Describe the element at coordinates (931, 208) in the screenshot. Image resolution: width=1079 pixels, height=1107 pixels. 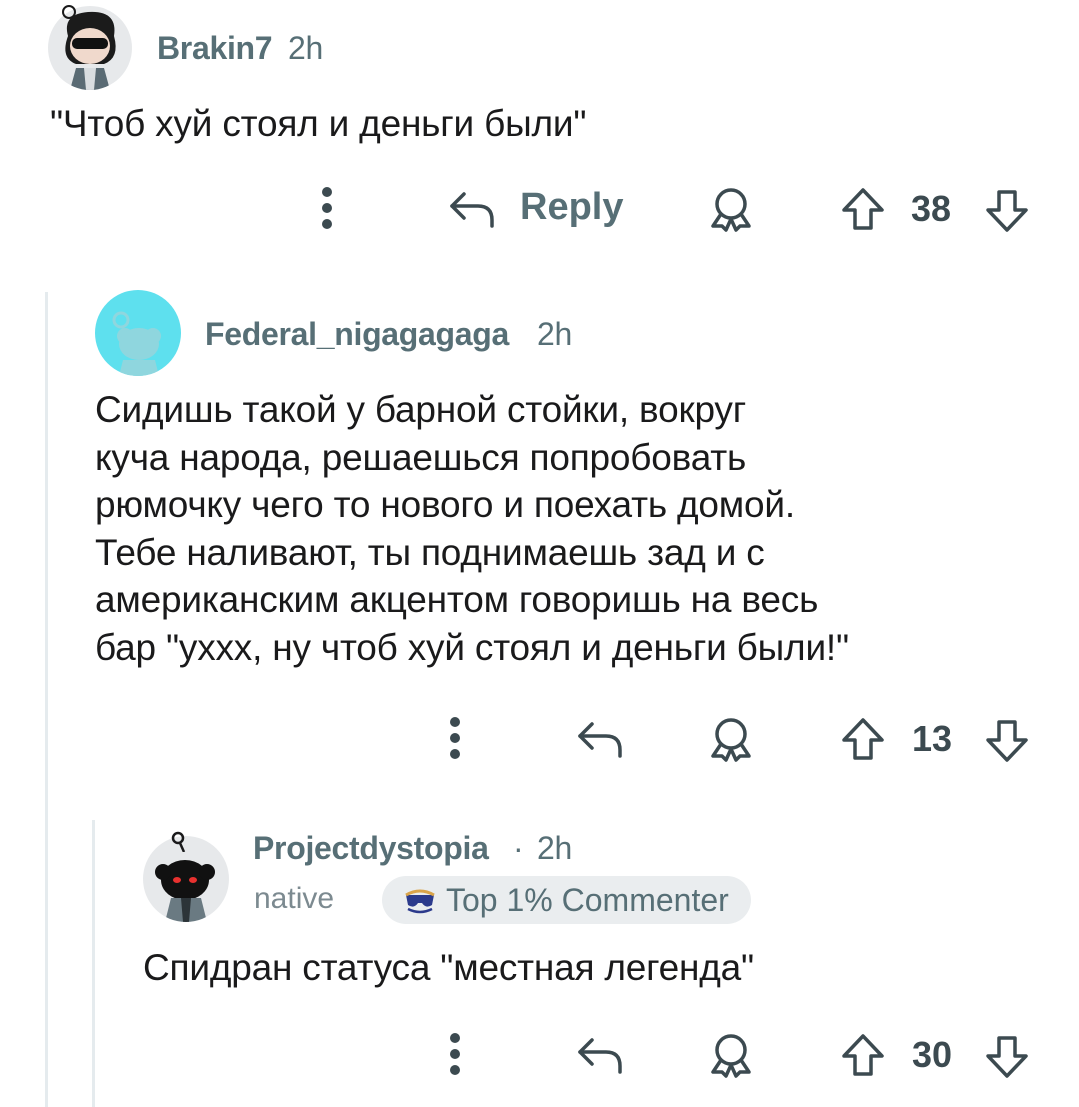
I see `vote-count: 38` at that location.